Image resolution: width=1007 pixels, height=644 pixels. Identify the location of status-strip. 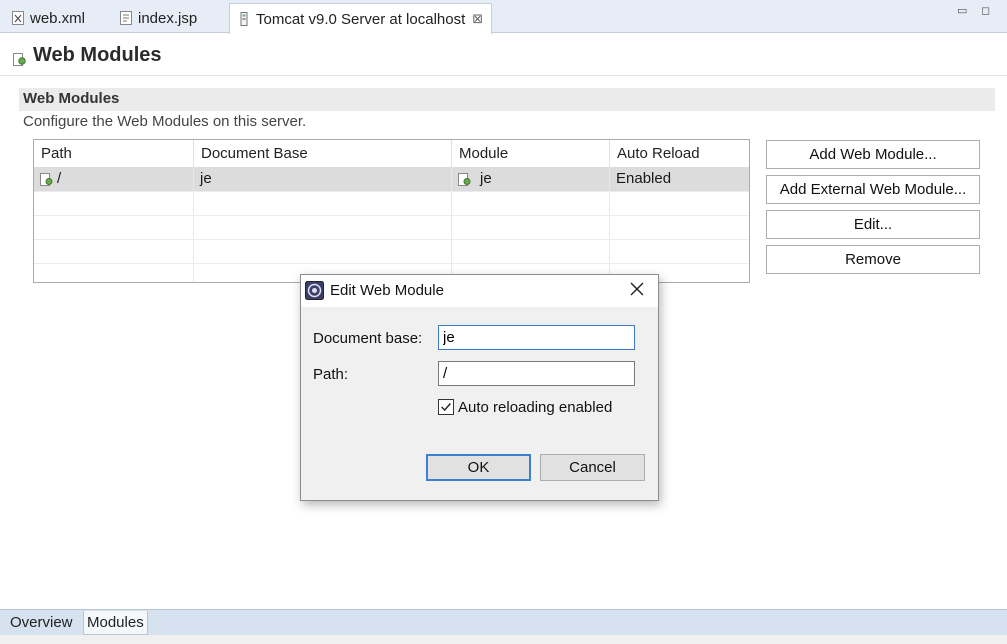
(503, 639).